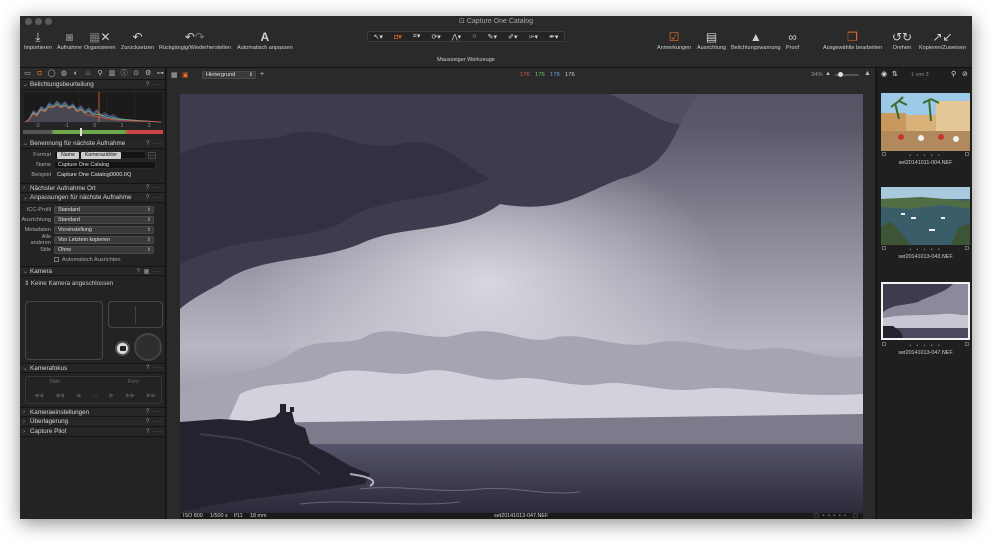 The width and height of the screenshot is (992, 543). Describe the element at coordinates (105, 165) in the screenshot. I see `name-field: Capture One Catalog` at that location.